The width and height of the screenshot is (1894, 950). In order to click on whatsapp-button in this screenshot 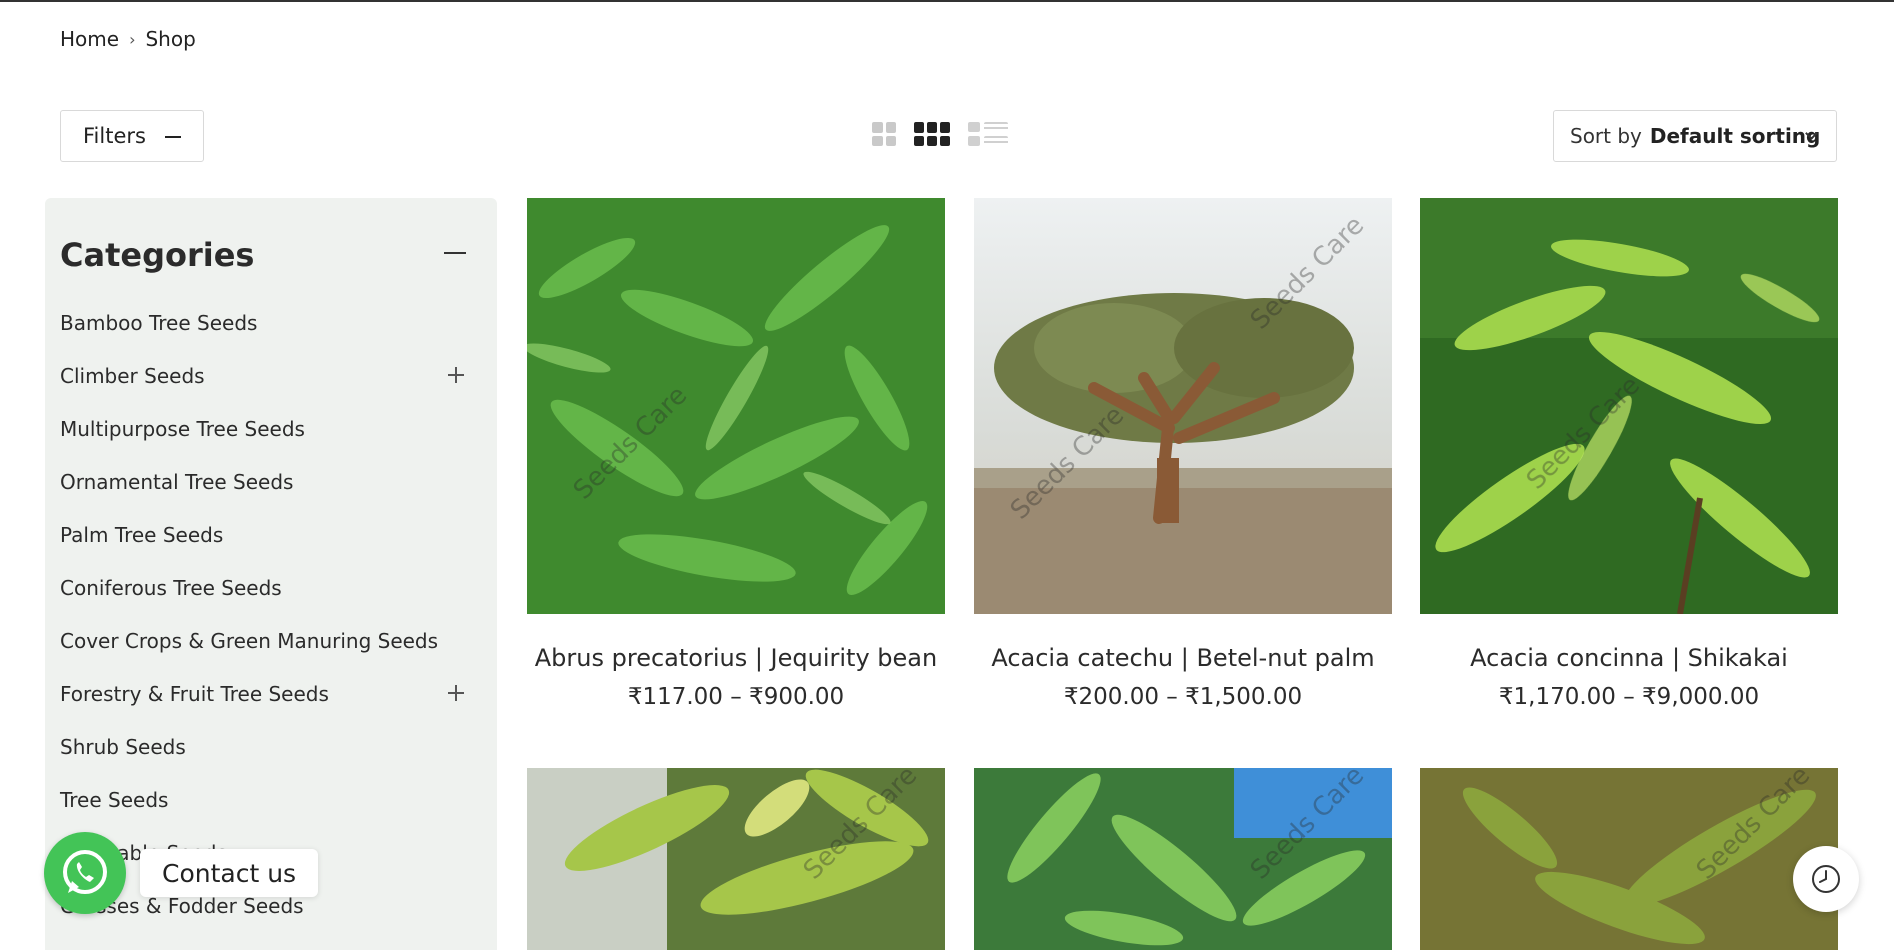, I will do `click(85, 873)`.